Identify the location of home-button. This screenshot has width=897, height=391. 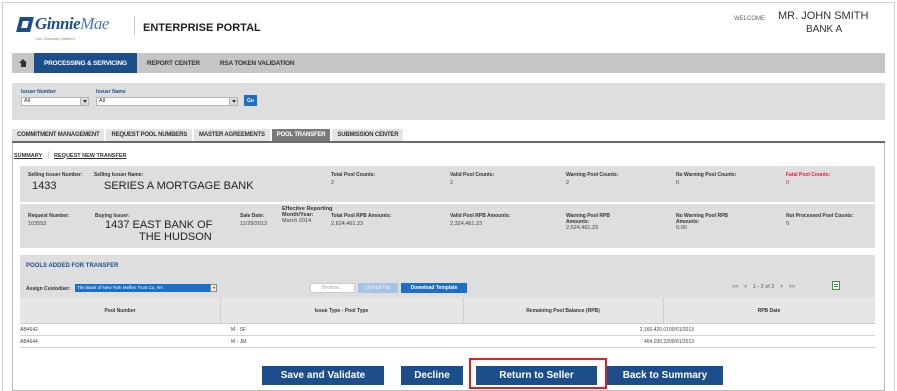
(23, 63).